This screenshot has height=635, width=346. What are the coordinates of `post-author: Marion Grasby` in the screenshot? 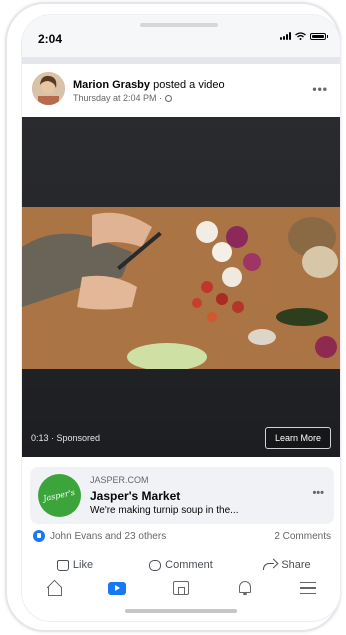 It's located at (111, 85).